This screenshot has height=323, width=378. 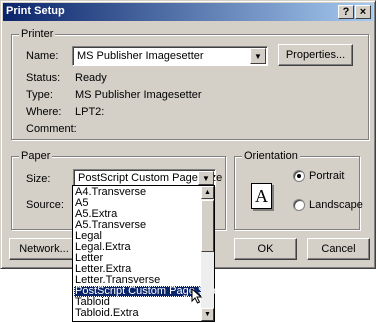 What do you see at coordinates (137, 313) in the screenshot?
I see `list-item: Tabloid.Extra` at bounding box center [137, 313].